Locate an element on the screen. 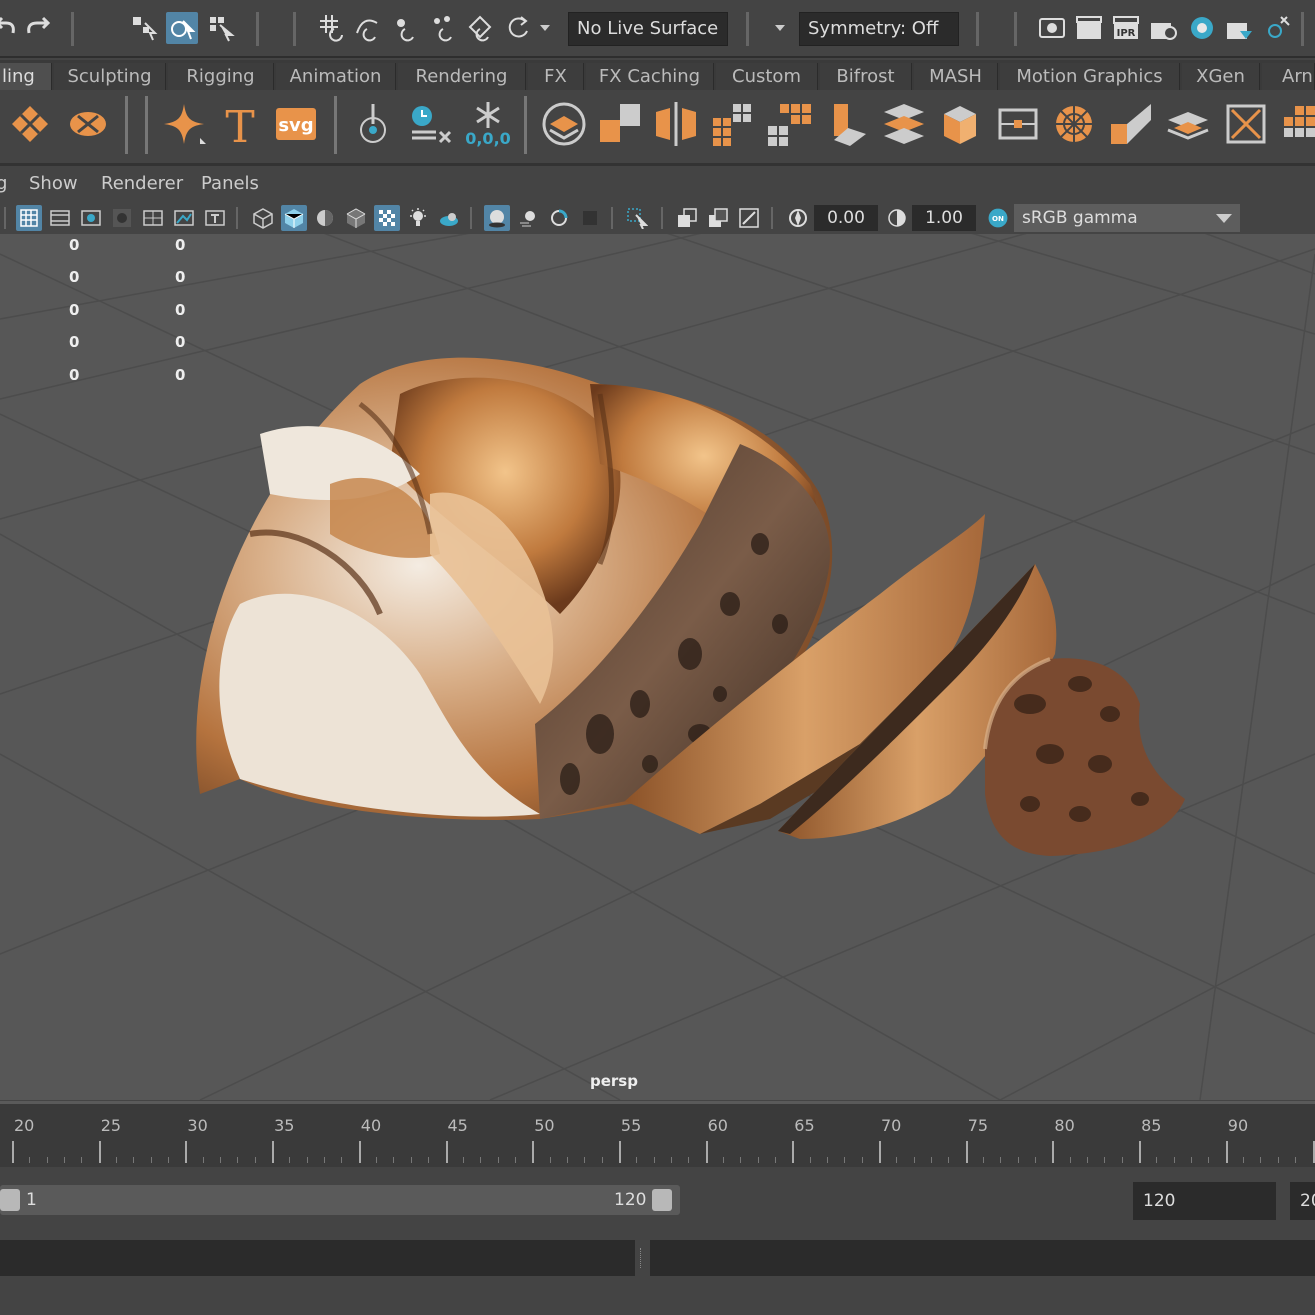 This screenshot has height=1315, width=1315. smooth-icon is located at coordinates (790, 124).